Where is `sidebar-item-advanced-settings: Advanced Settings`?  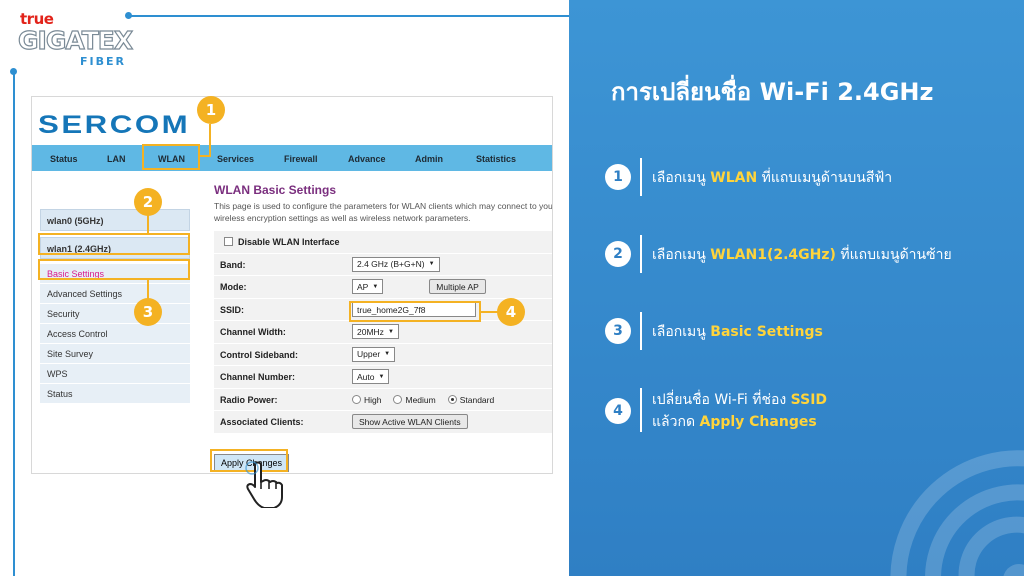
sidebar-item-advanced-settings: Advanced Settings is located at coordinates (115, 294).